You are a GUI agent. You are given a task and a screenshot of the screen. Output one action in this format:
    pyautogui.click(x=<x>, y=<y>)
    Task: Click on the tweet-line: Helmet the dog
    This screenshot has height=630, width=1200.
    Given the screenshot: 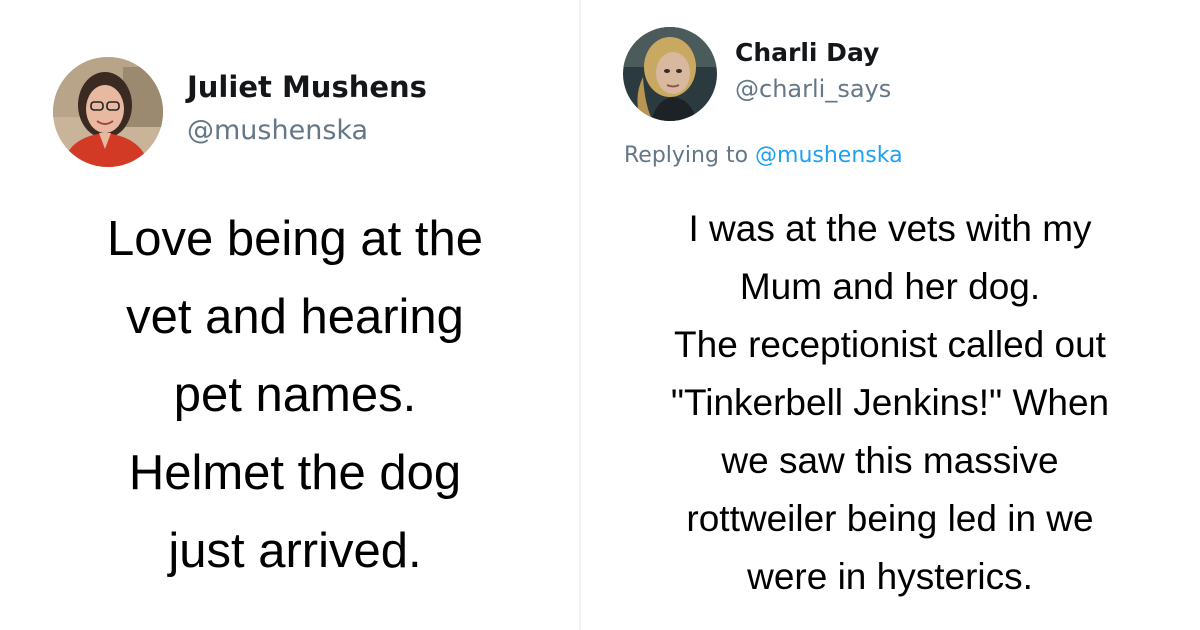 What is the action you would take?
    pyautogui.click(x=295, y=473)
    